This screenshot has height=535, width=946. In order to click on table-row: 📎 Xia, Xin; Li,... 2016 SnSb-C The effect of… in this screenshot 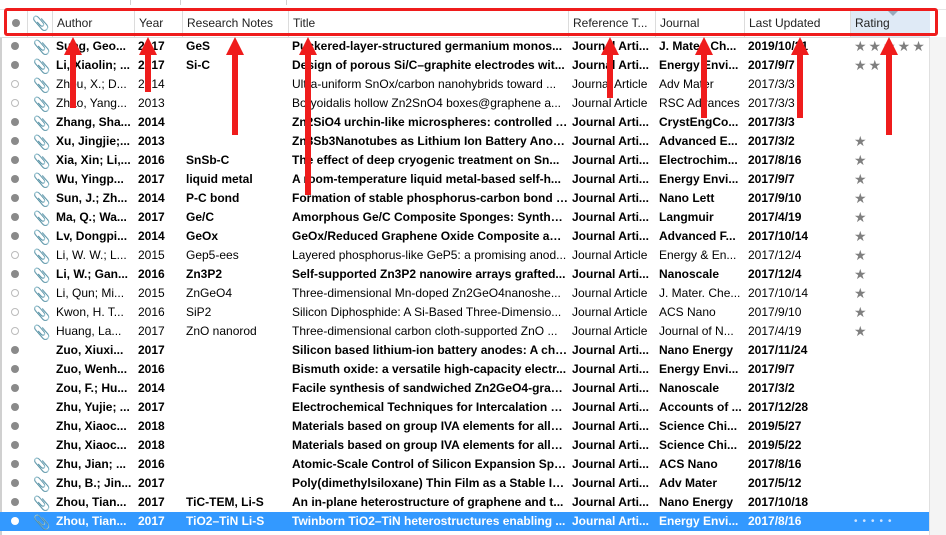, I will do `click(465, 160)`.